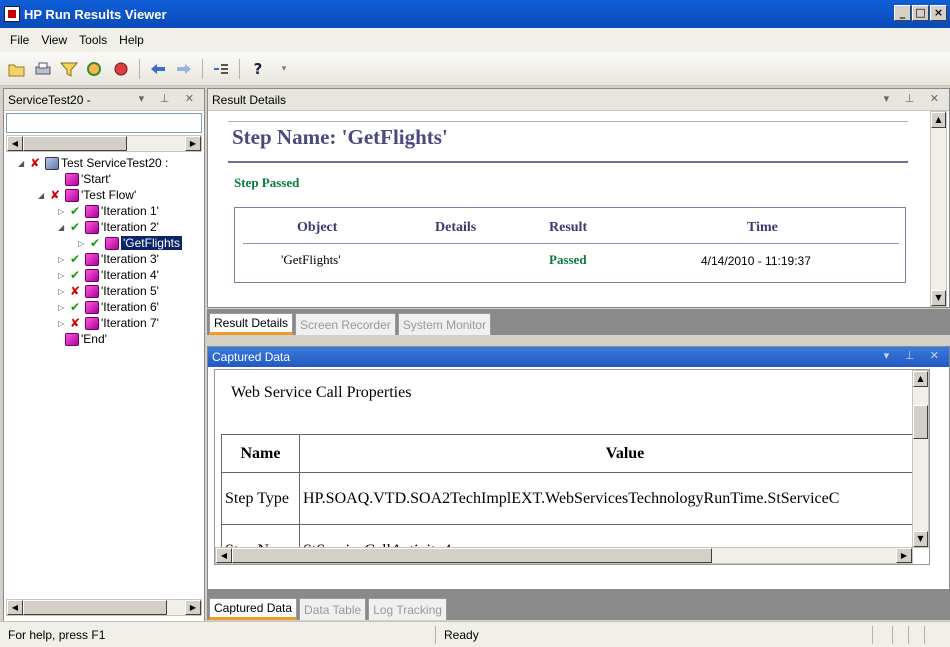  Describe the element at coordinates (249, 99) in the screenshot. I see `result-details-title: Result Details` at that location.